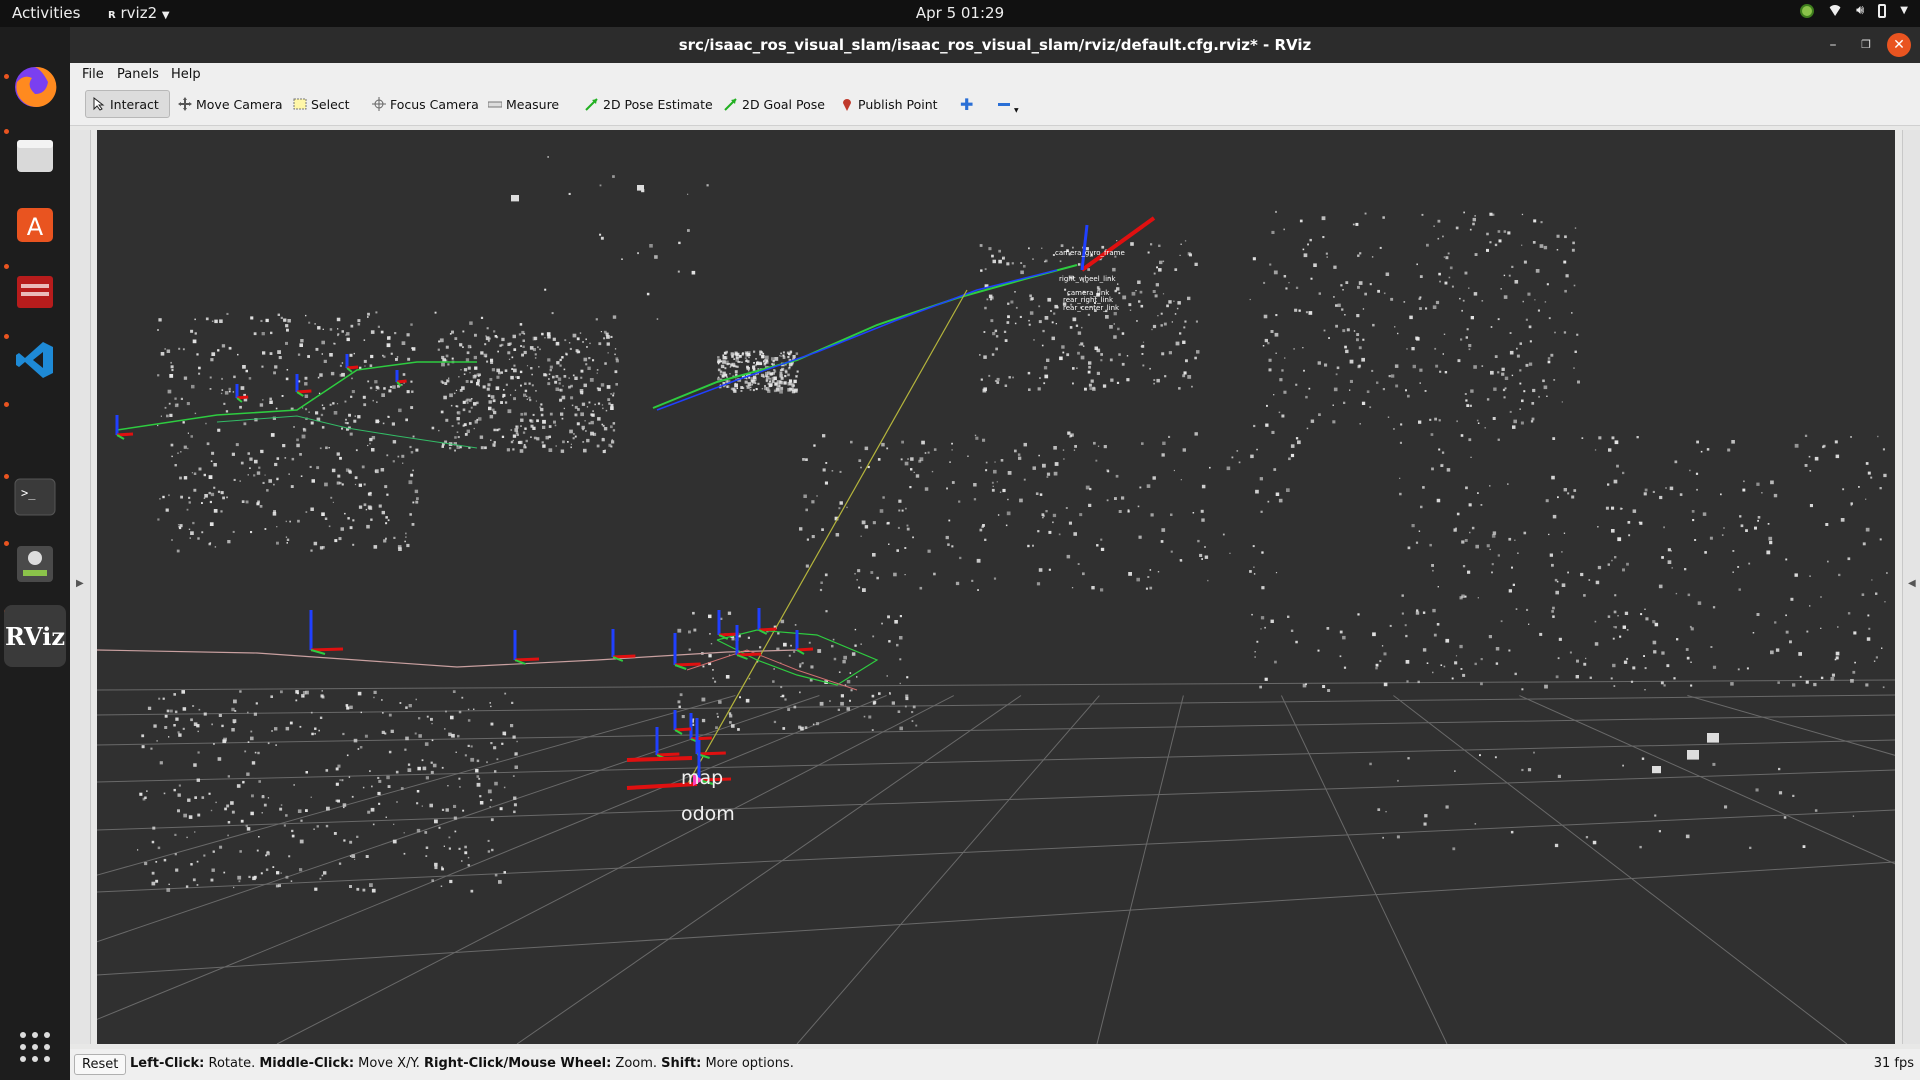 Image resolution: width=1920 pixels, height=1080 pixels. I want to click on interact-tool-button: Interact, so click(127, 104).